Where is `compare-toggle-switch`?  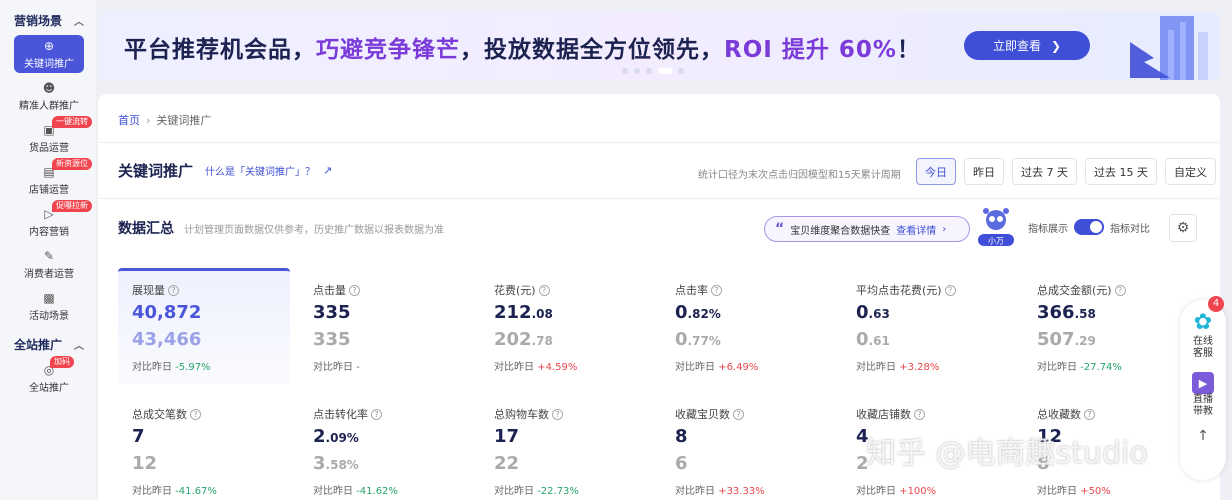
compare-toggle-switch is located at coordinates (1089, 227).